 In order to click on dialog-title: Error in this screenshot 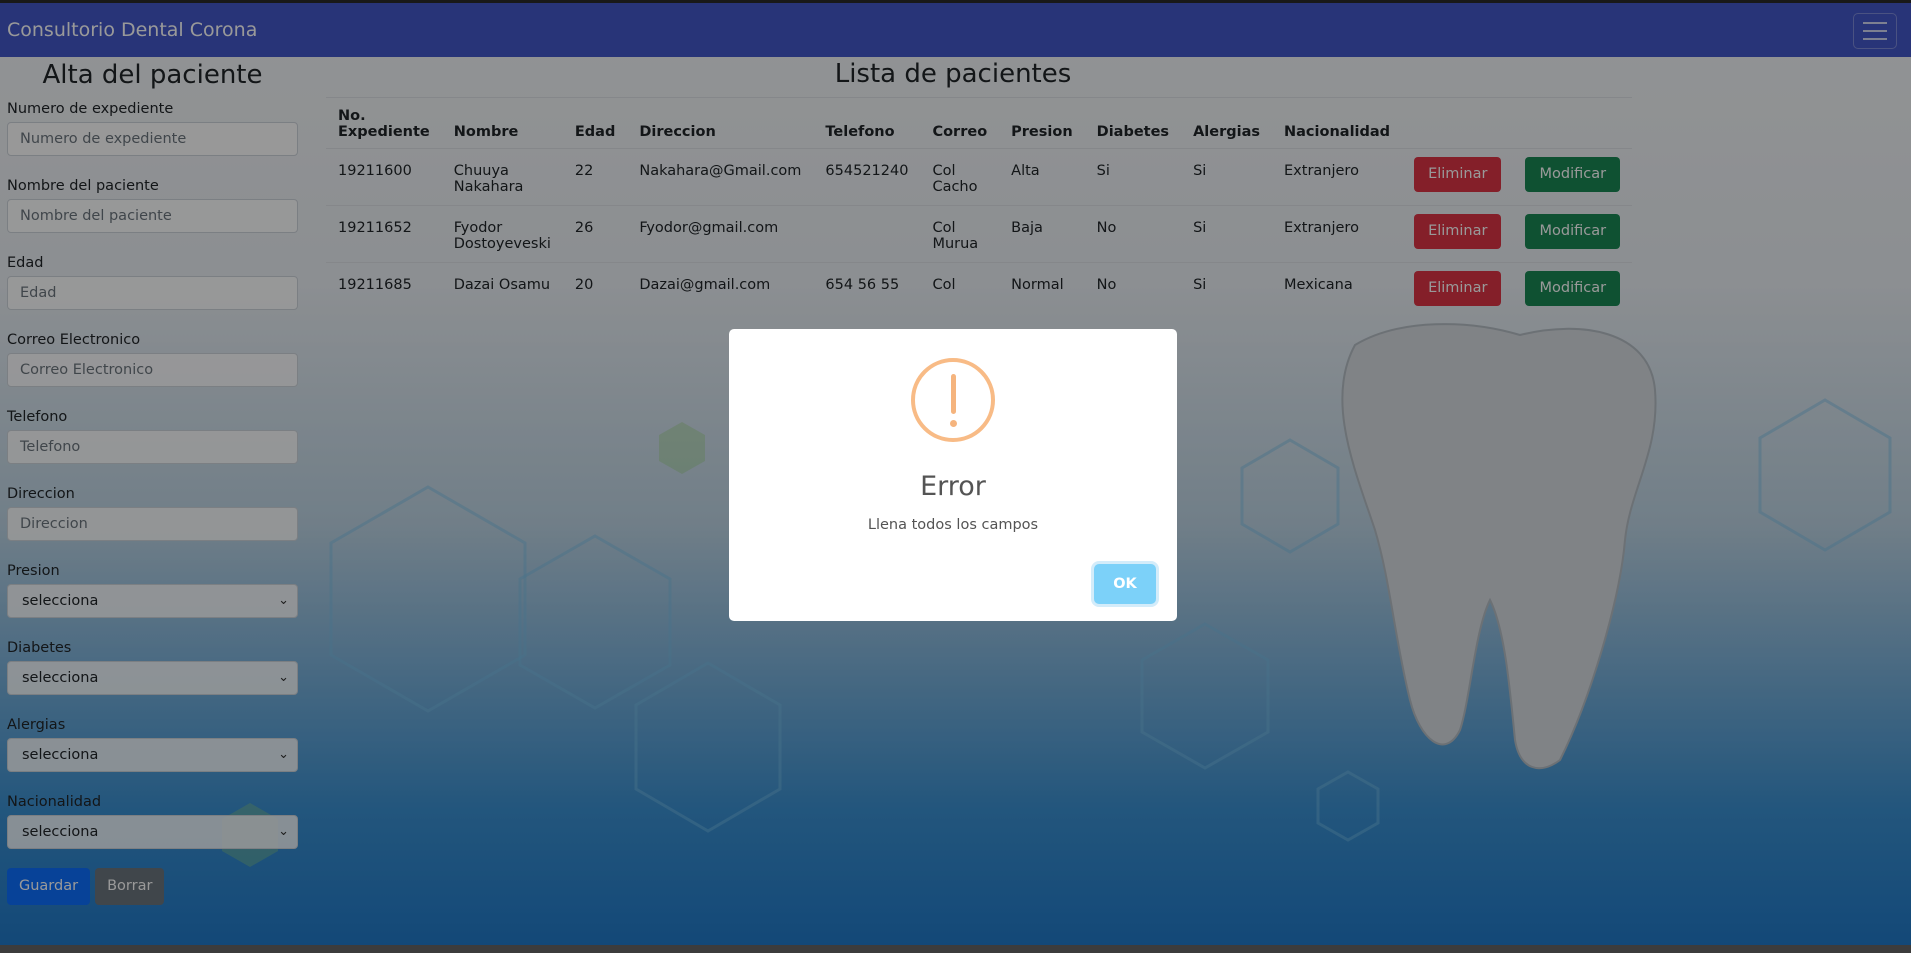, I will do `click(953, 486)`.